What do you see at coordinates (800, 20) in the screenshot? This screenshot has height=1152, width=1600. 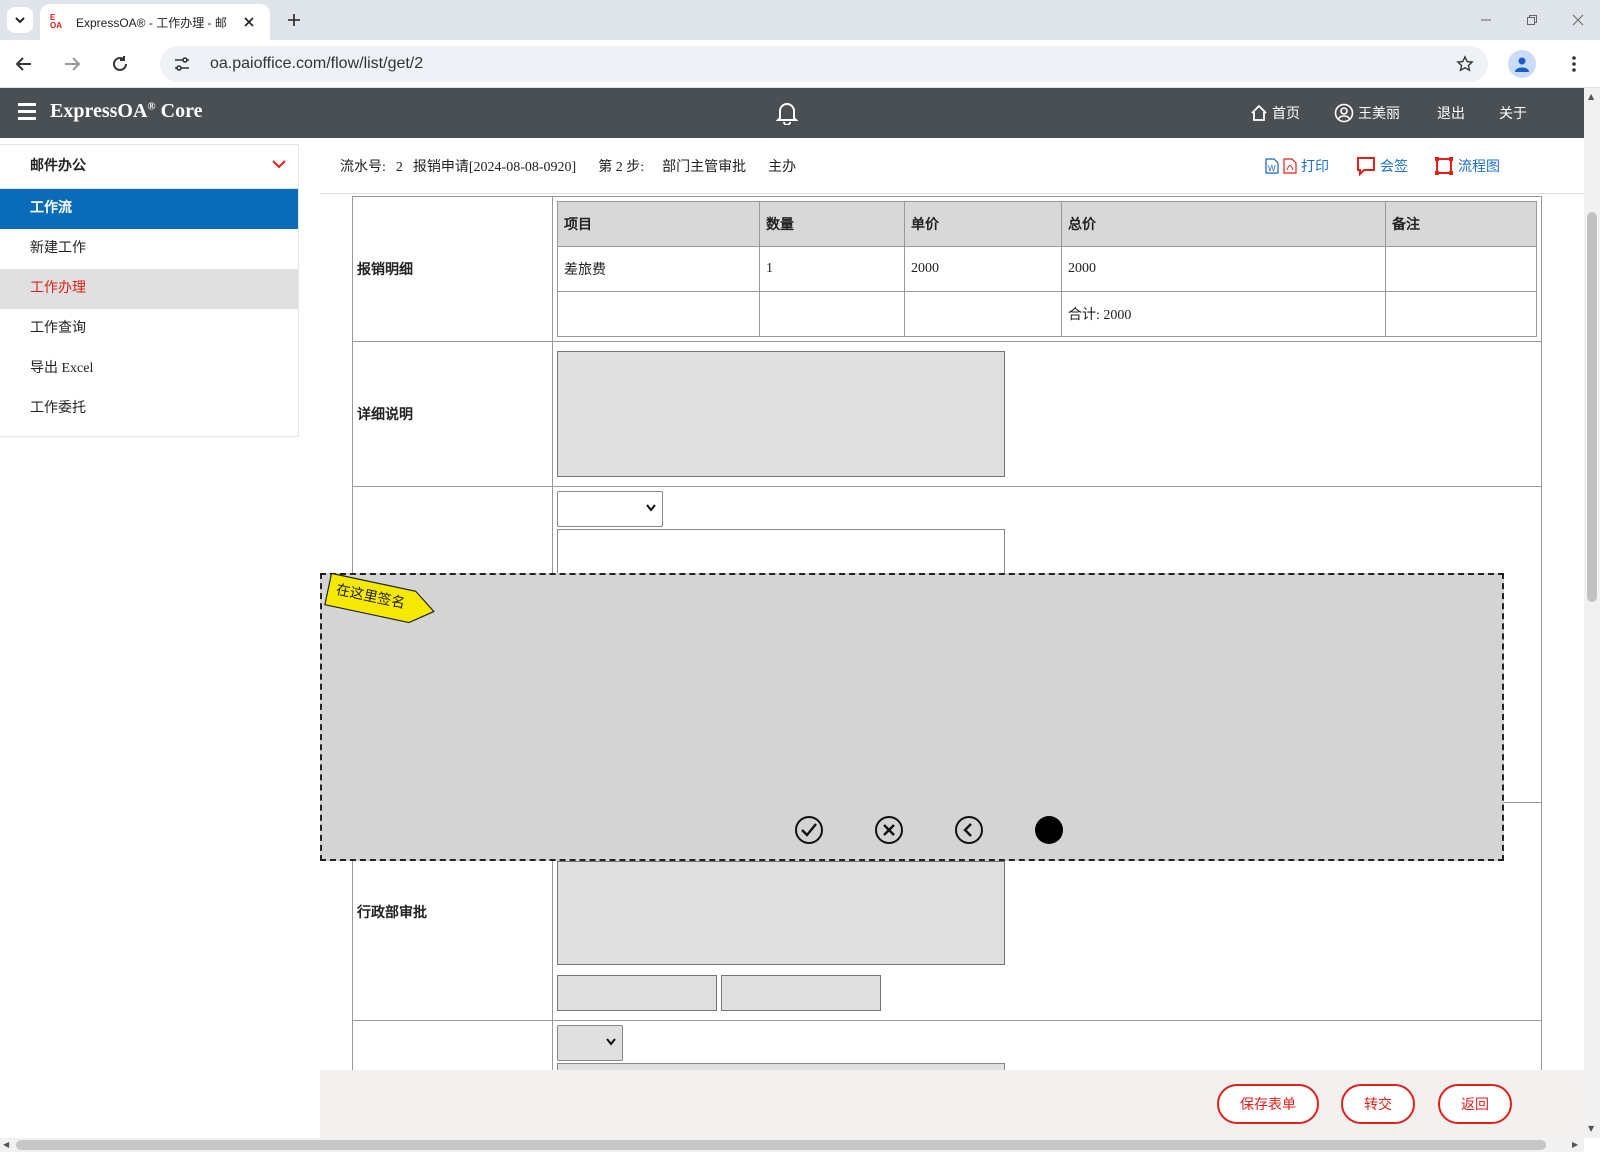 I see `browser-tabstrip: E OA ExpressOA® - 工作办理 - 邮` at bounding box center [800, 20].